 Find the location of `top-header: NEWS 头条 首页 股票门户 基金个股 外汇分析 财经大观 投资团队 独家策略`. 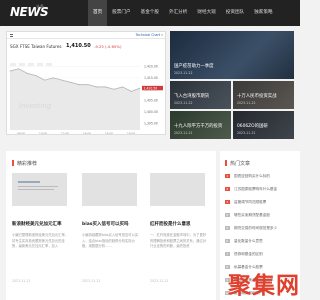

top-header: NEWS 头条 首页 股票门户 基金个股 外汇分析 财经大观 投资团队 独家策略 is located at coordinates (150, 13).